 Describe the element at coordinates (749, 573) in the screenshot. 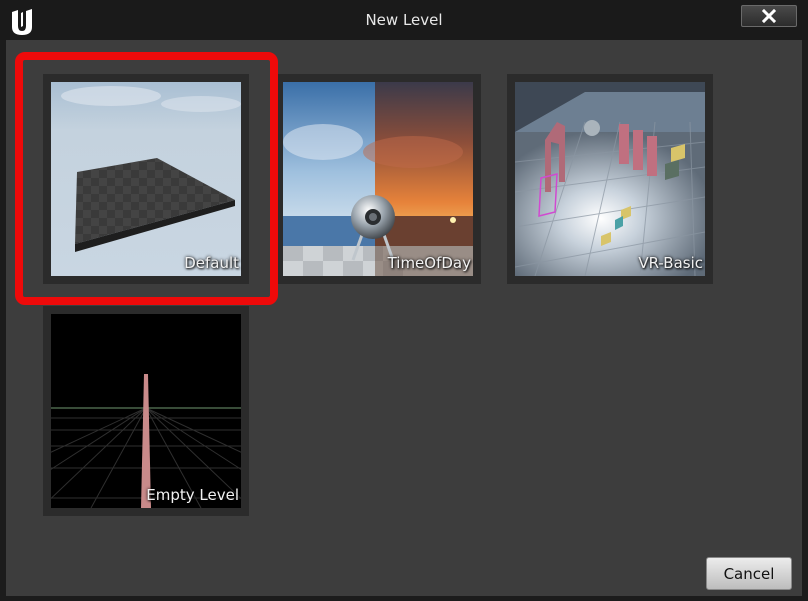

I see `cancel-button: Cancel` at that location.